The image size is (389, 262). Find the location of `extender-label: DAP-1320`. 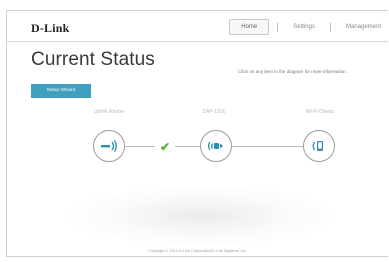

extender-label: DAP-1320 is located at coordinates (214, 112).